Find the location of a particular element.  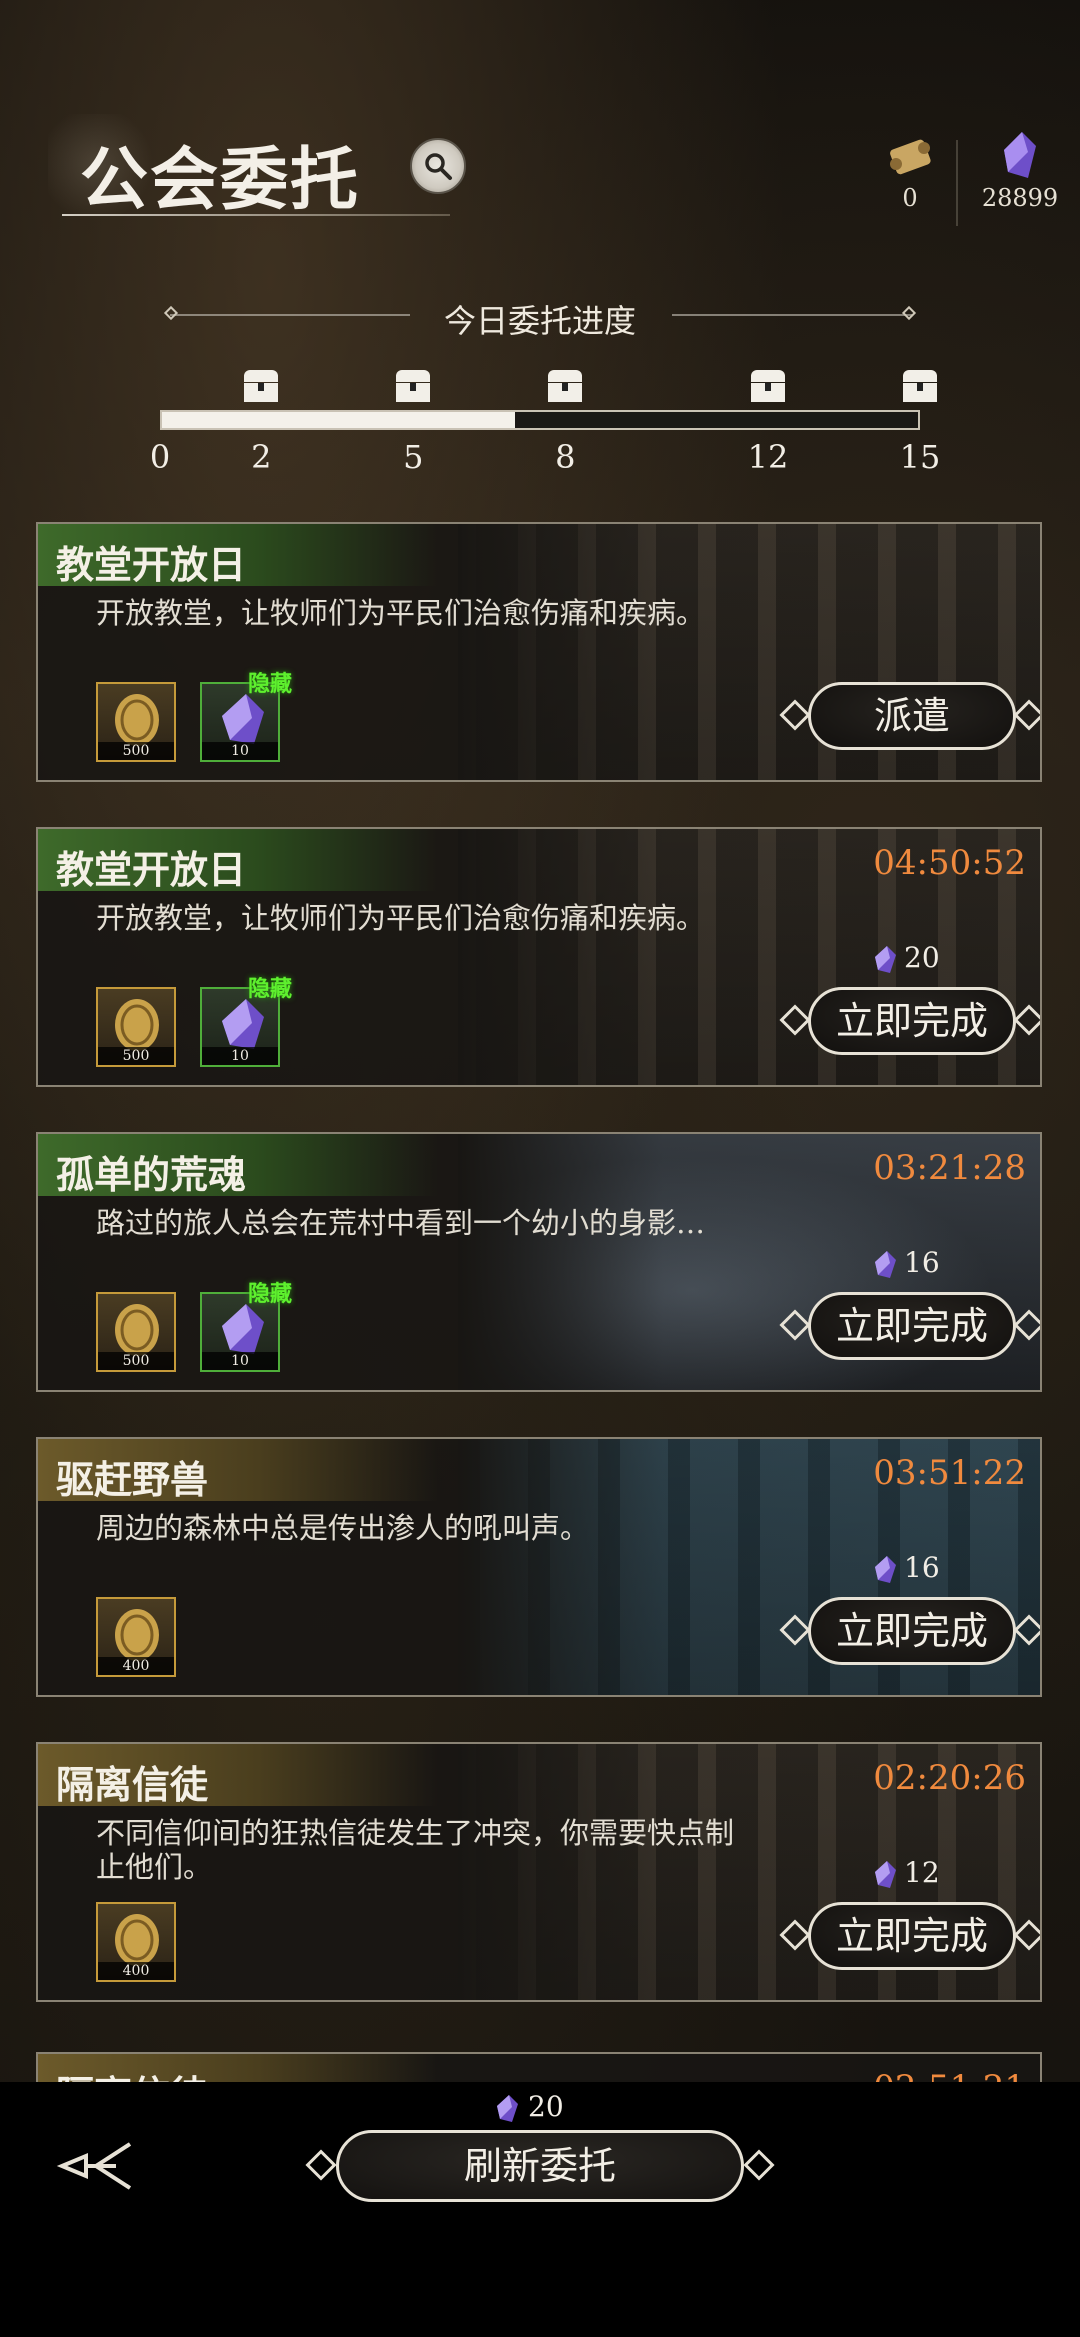

scroll-resource: 0 is located at coordinates (910, 170).